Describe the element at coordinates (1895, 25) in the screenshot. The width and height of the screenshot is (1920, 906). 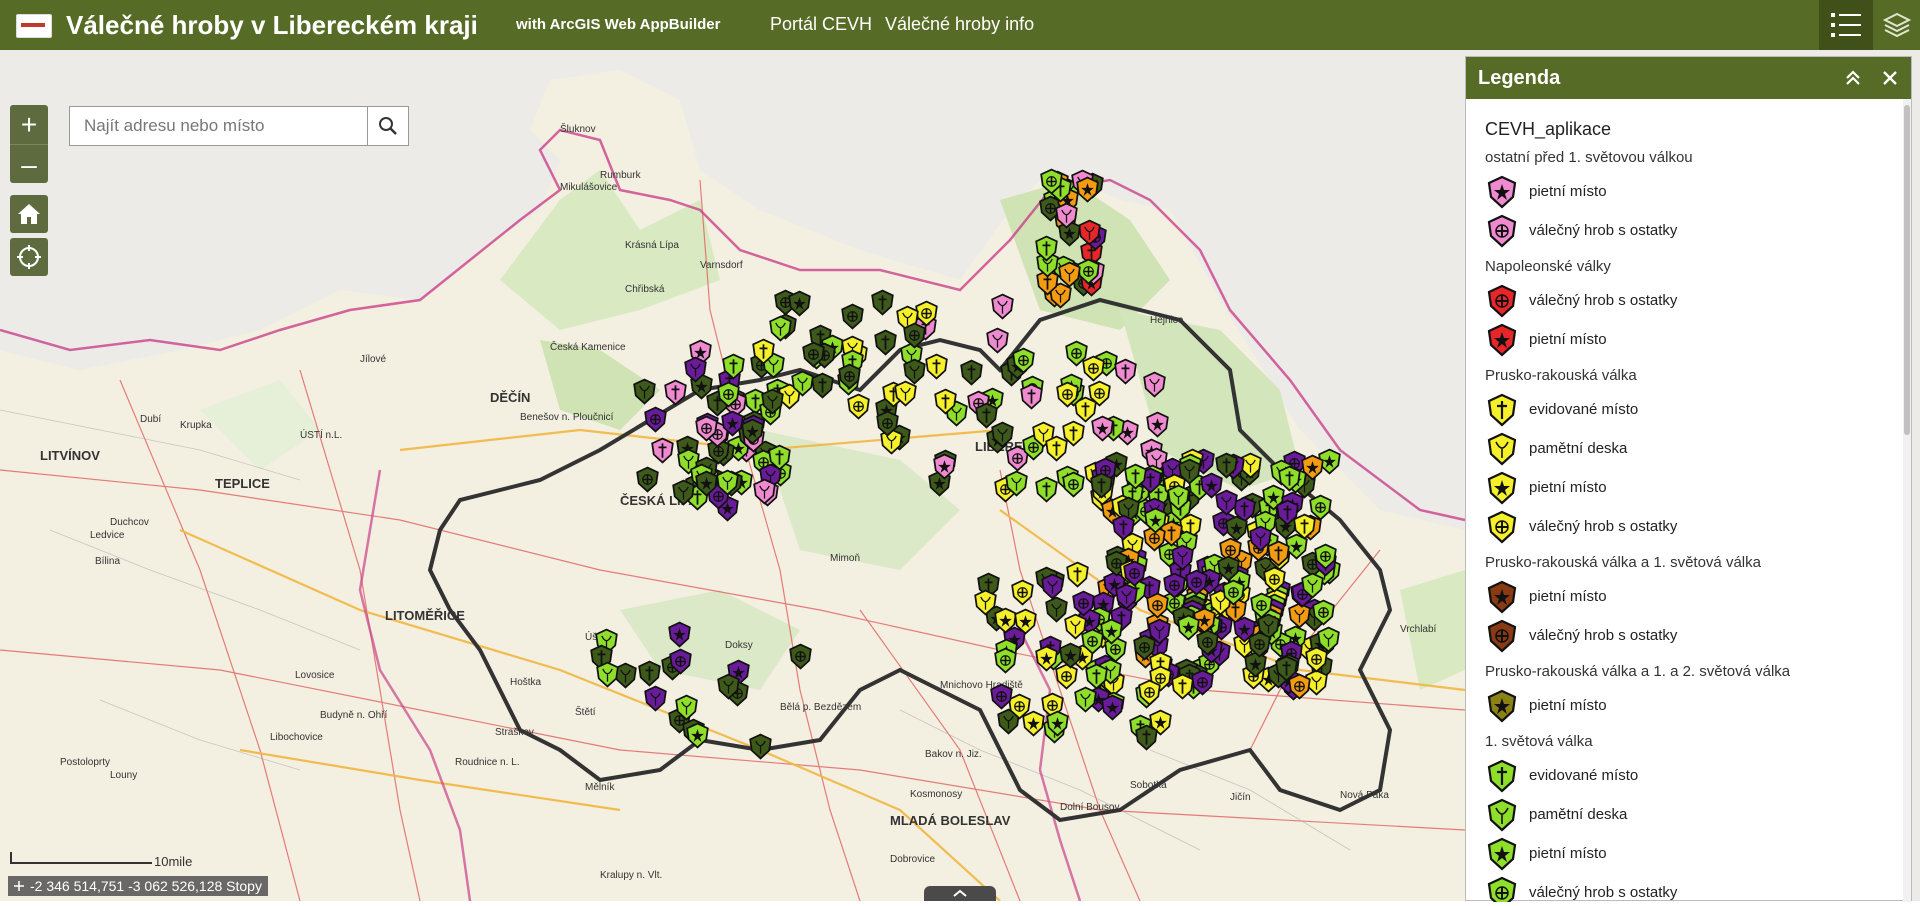
I see `layers-button` at that location.